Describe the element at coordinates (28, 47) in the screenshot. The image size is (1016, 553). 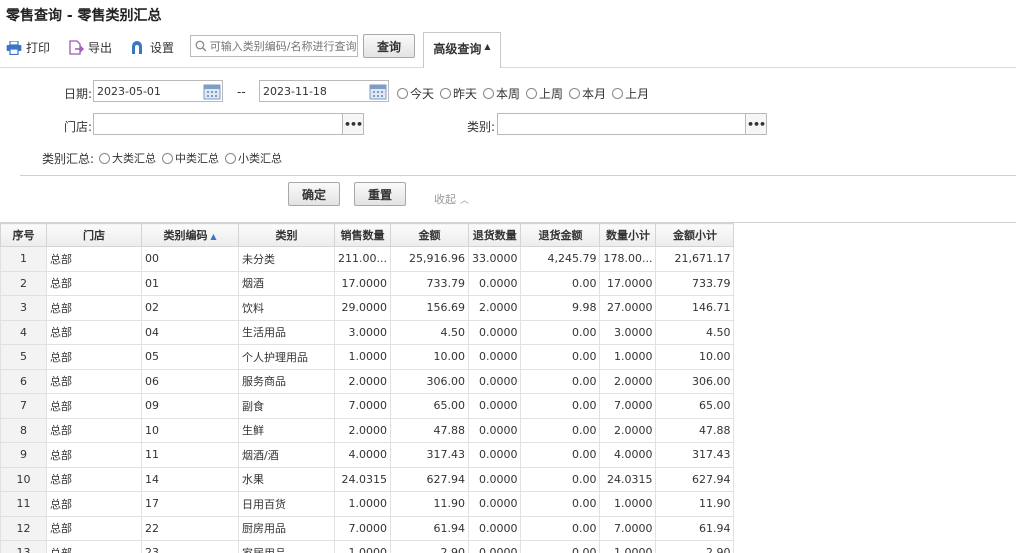
I see `print-button: 打印` at that location.